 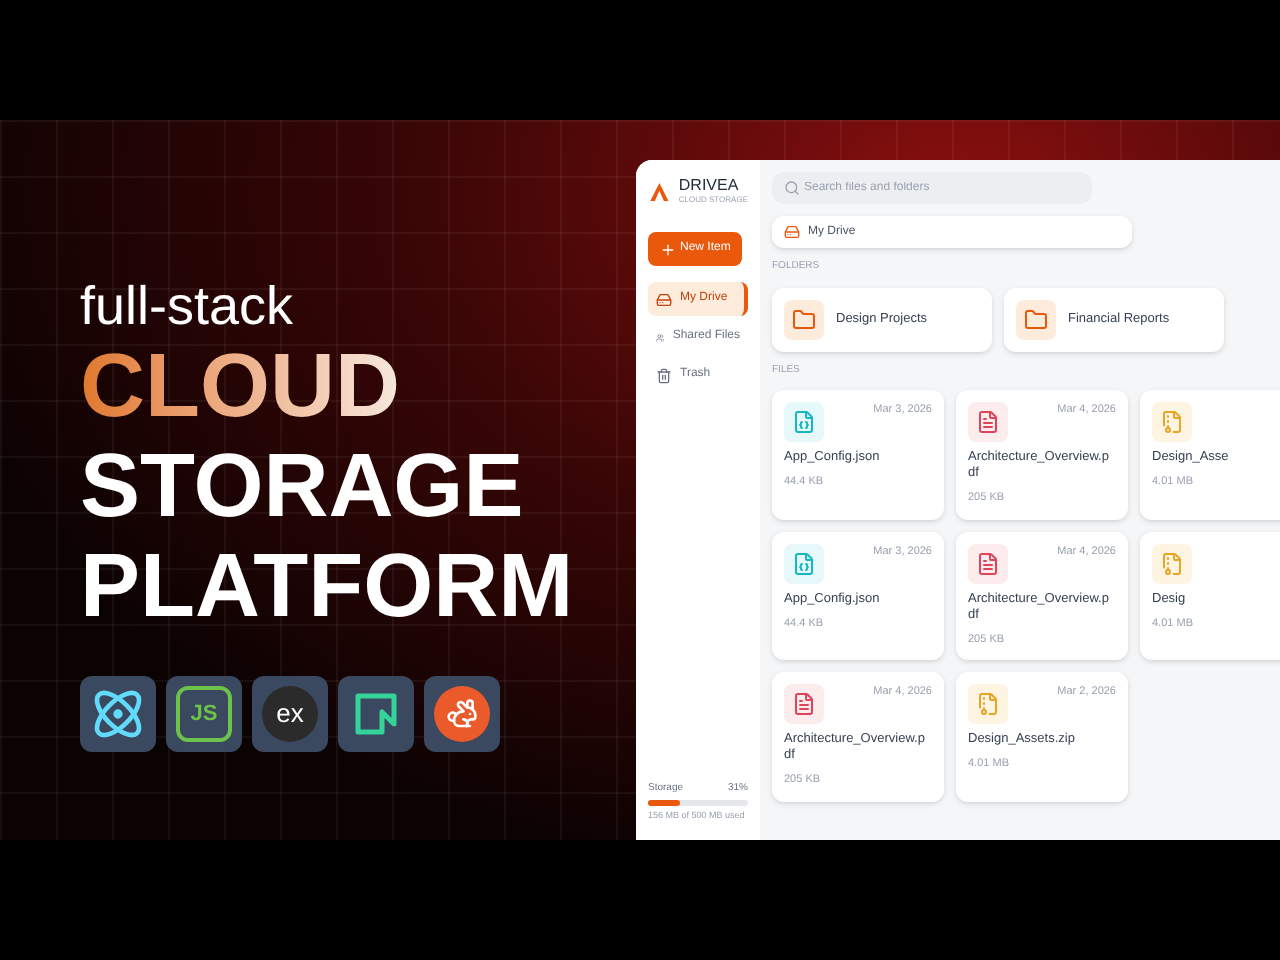 What do you see at coordinates (290, 714) in the screenshot?
I see `circle-logo: ex` at bounding box center [290, 714].